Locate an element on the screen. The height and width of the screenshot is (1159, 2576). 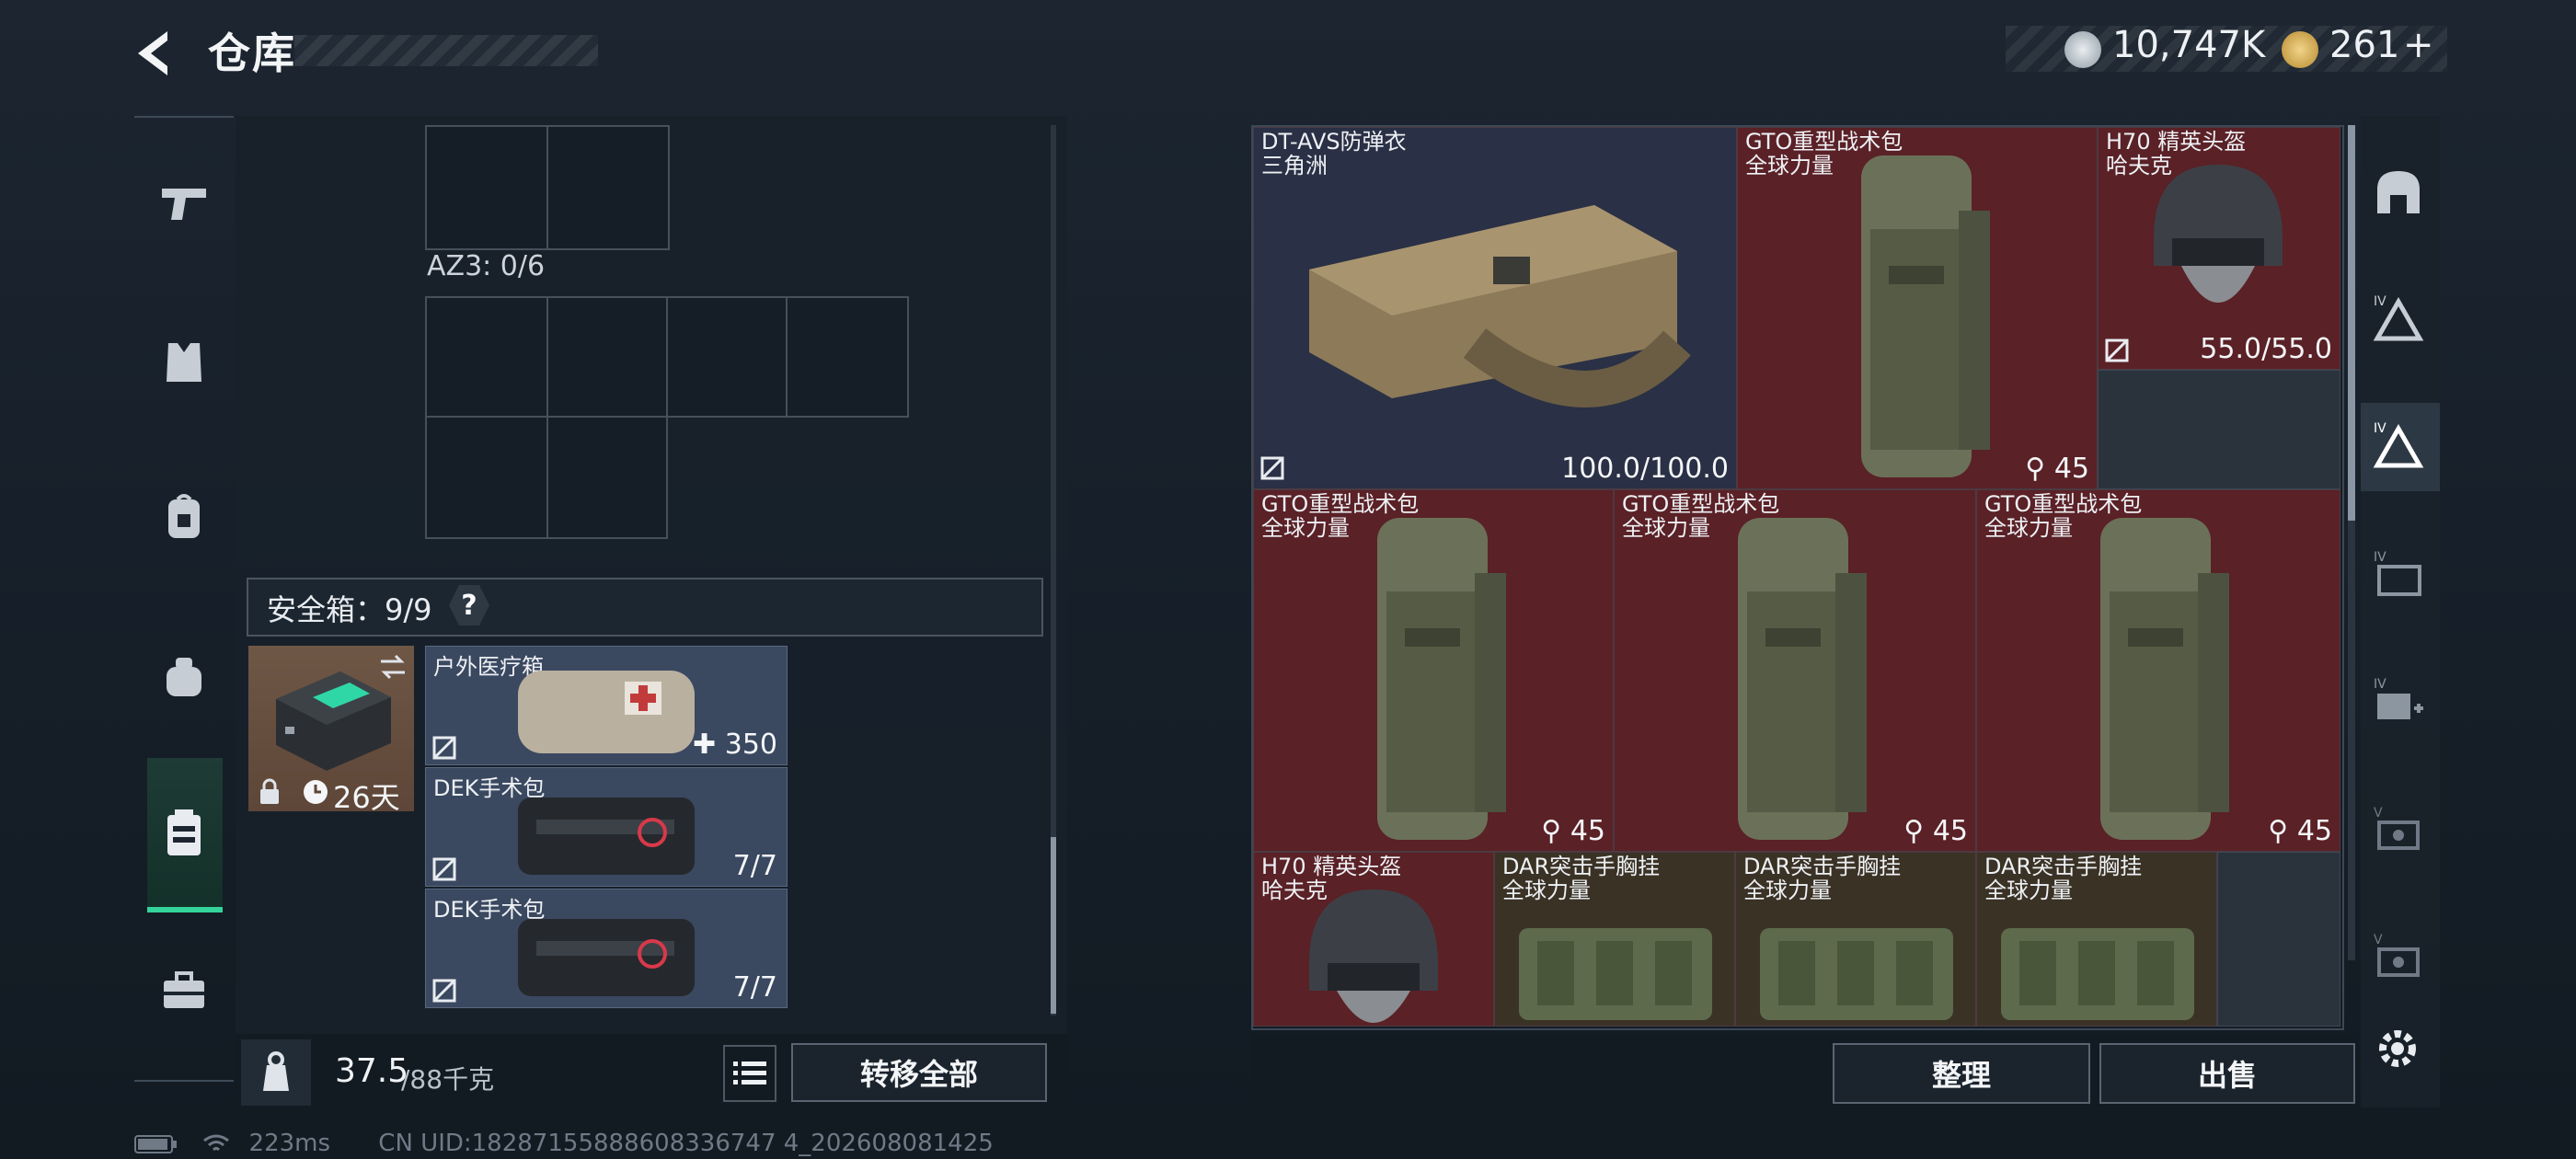
sidebar-item-weapons is located at coordinates (184, 202).